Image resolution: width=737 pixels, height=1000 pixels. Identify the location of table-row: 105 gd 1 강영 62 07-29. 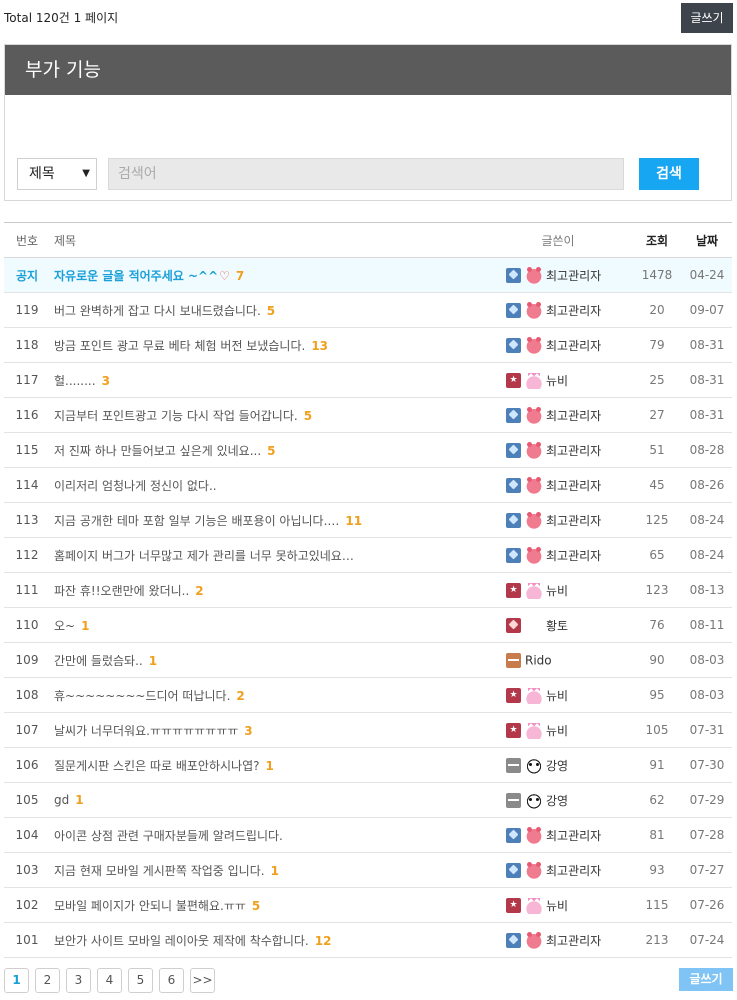
(368, 800).